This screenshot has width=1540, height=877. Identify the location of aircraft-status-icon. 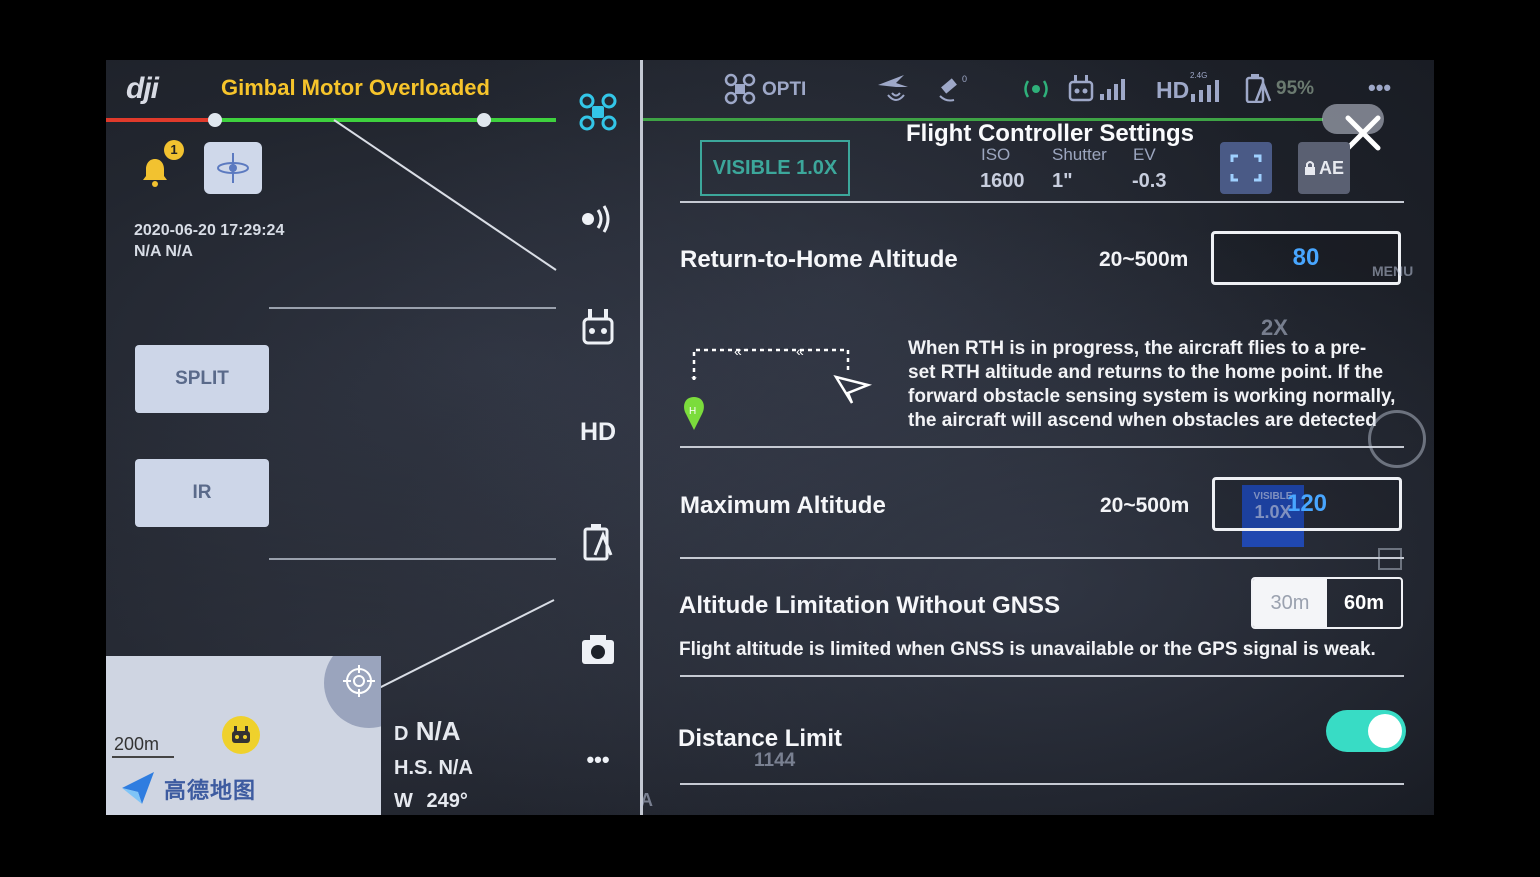
(740, 89).